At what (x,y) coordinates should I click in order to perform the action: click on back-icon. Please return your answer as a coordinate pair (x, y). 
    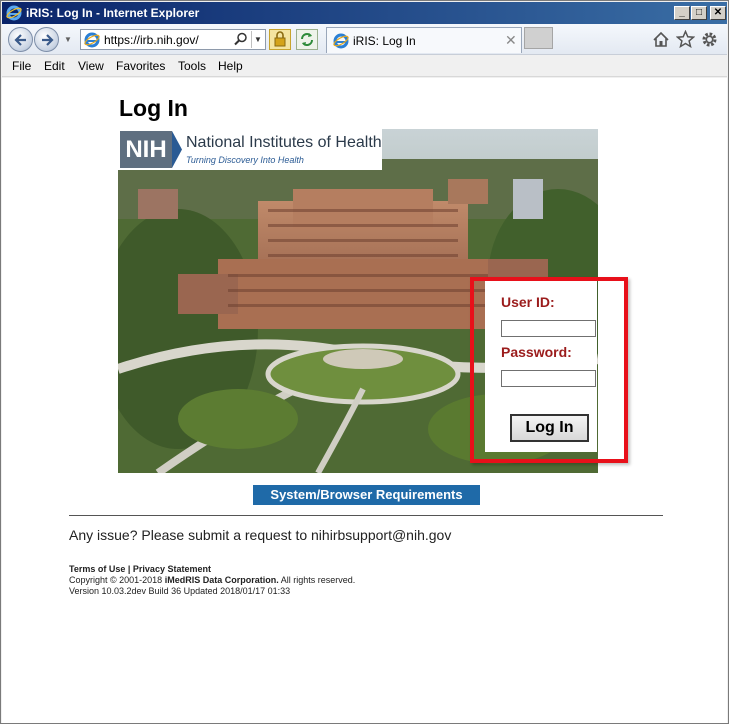
    Looking at the image, I should click on (20, 40).